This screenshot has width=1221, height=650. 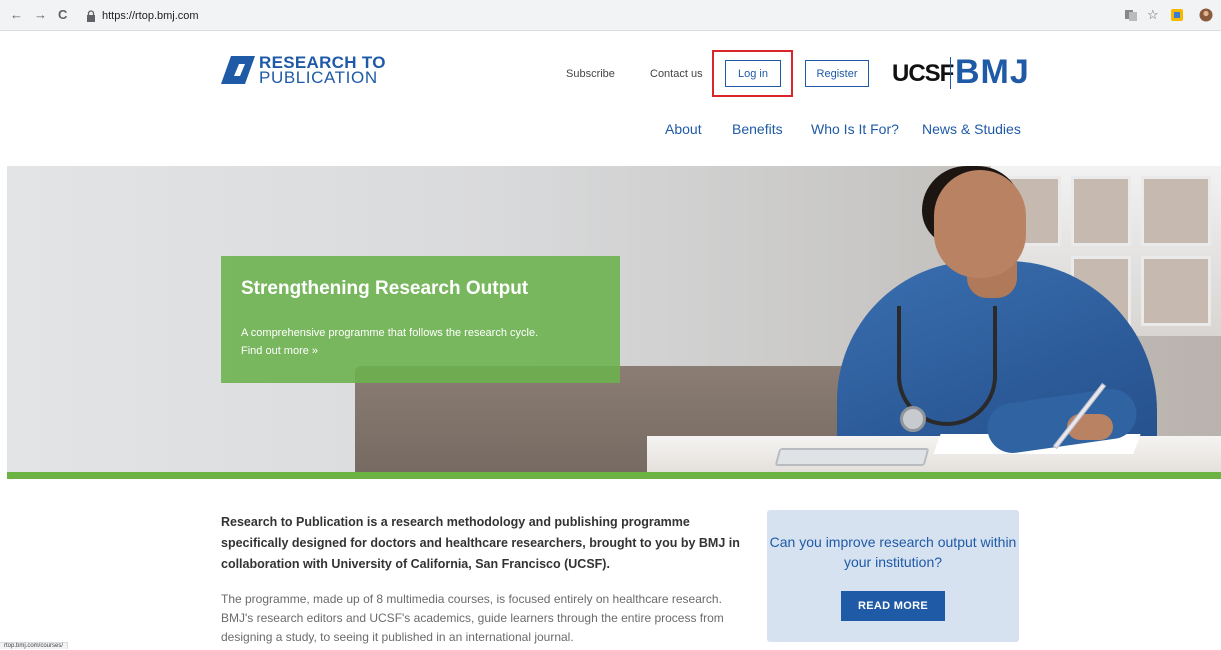 What do you see at coordinates (614, 475) in the screenshot?
I see `hero-divider` at bounding box center [614, 475].